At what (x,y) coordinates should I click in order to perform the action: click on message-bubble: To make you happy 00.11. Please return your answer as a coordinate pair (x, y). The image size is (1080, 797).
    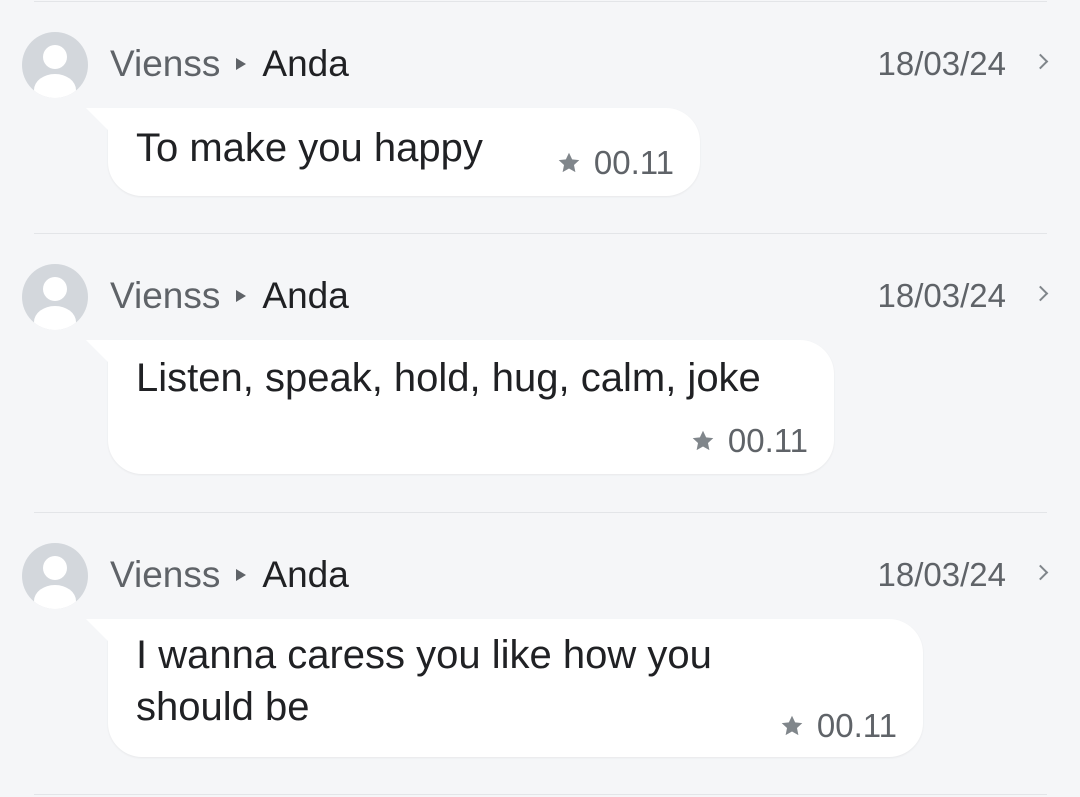
    Looking at the image, I should click on (393, 152).